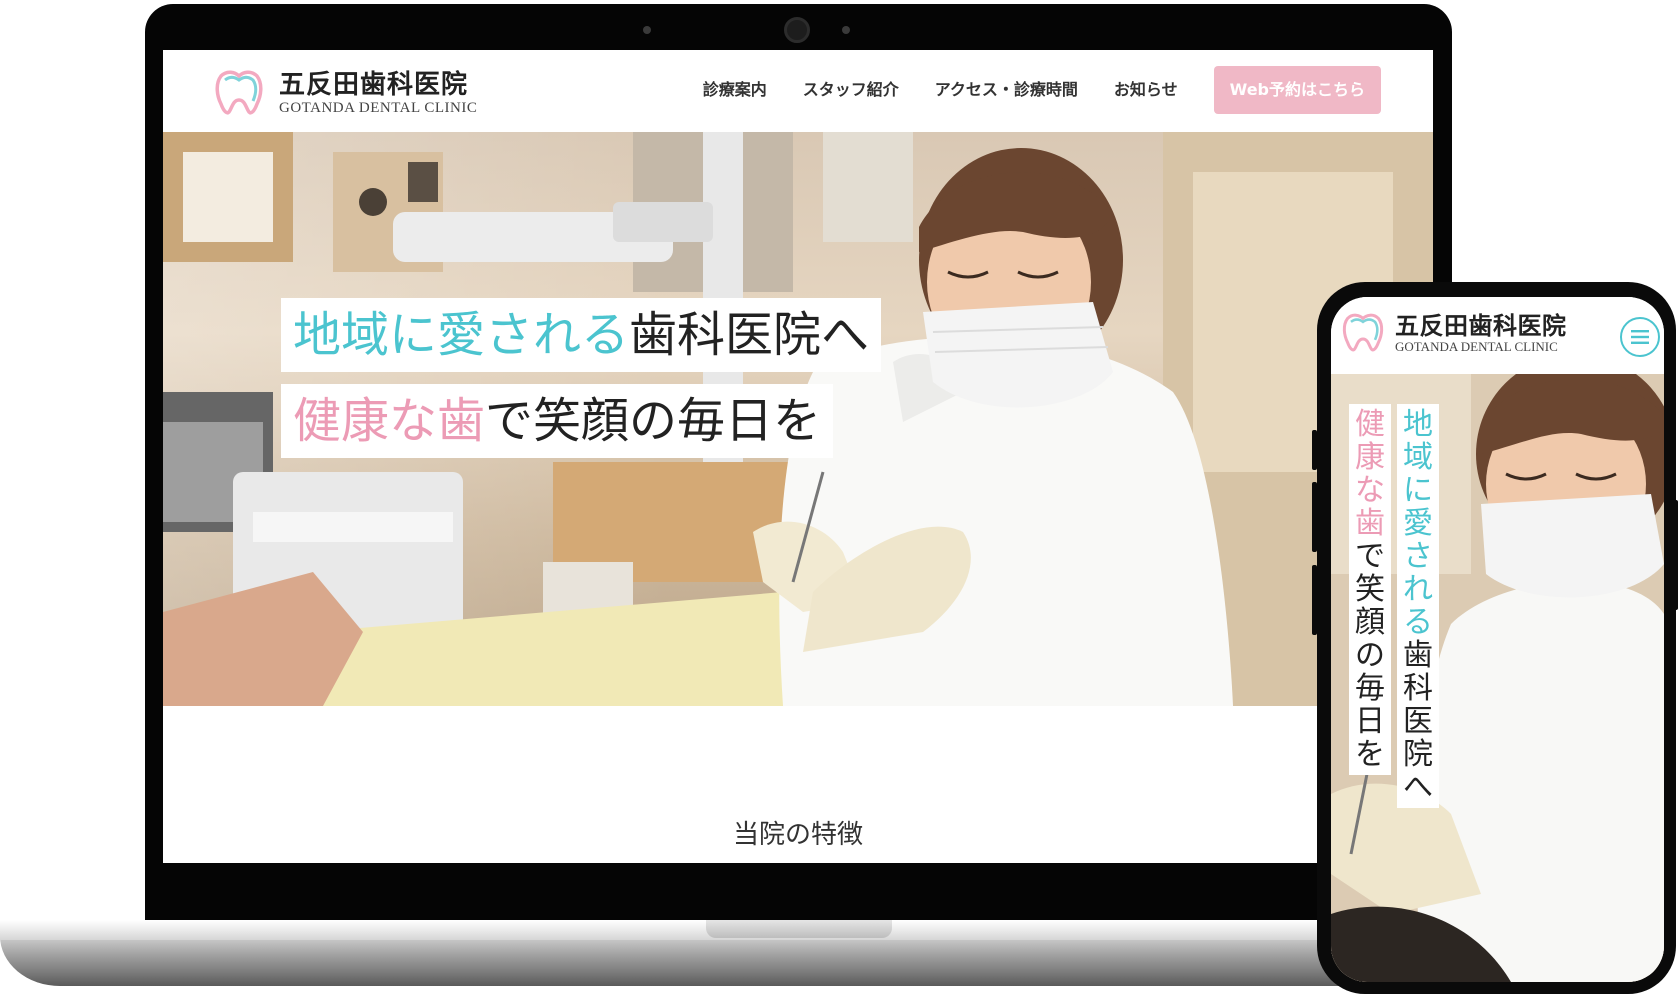 This screenshot has height=996, width=1678. Describe the element at coordinates (851, 90) in the screenshot. I see `nav-item-staff: スタッフ紹介` at that location.